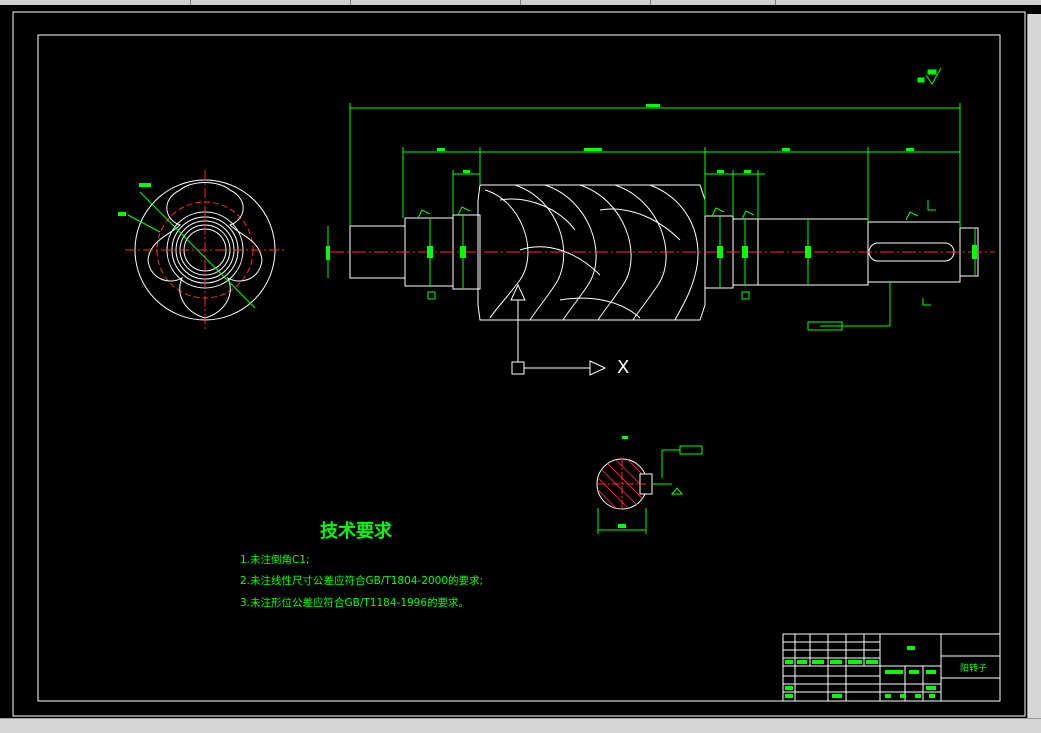  I want to click on tech-note-1: 1.未注倒角C1;, so click(275, 560).